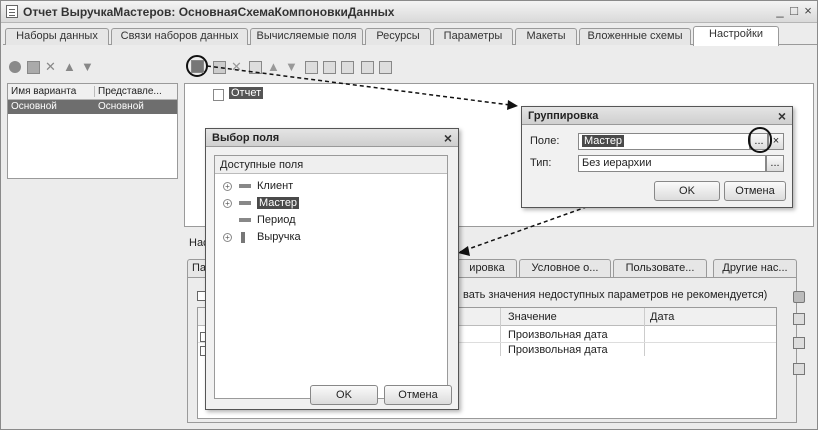 Image resolution: width=818 pixels, height=430 pixels. I want to click on fields-header: Доступные поля, so click(331, 165).